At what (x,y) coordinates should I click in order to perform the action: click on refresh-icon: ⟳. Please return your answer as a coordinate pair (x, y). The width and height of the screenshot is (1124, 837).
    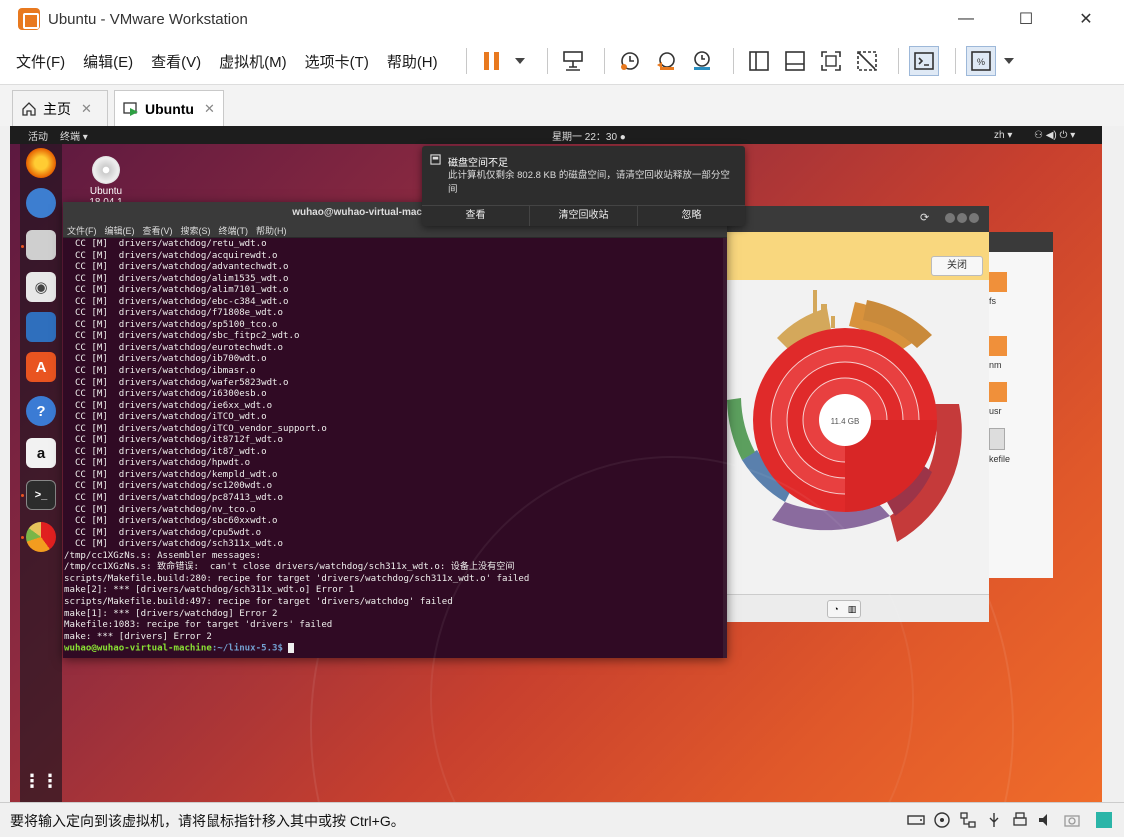
    Looking at the image, I should click on (924, 217).